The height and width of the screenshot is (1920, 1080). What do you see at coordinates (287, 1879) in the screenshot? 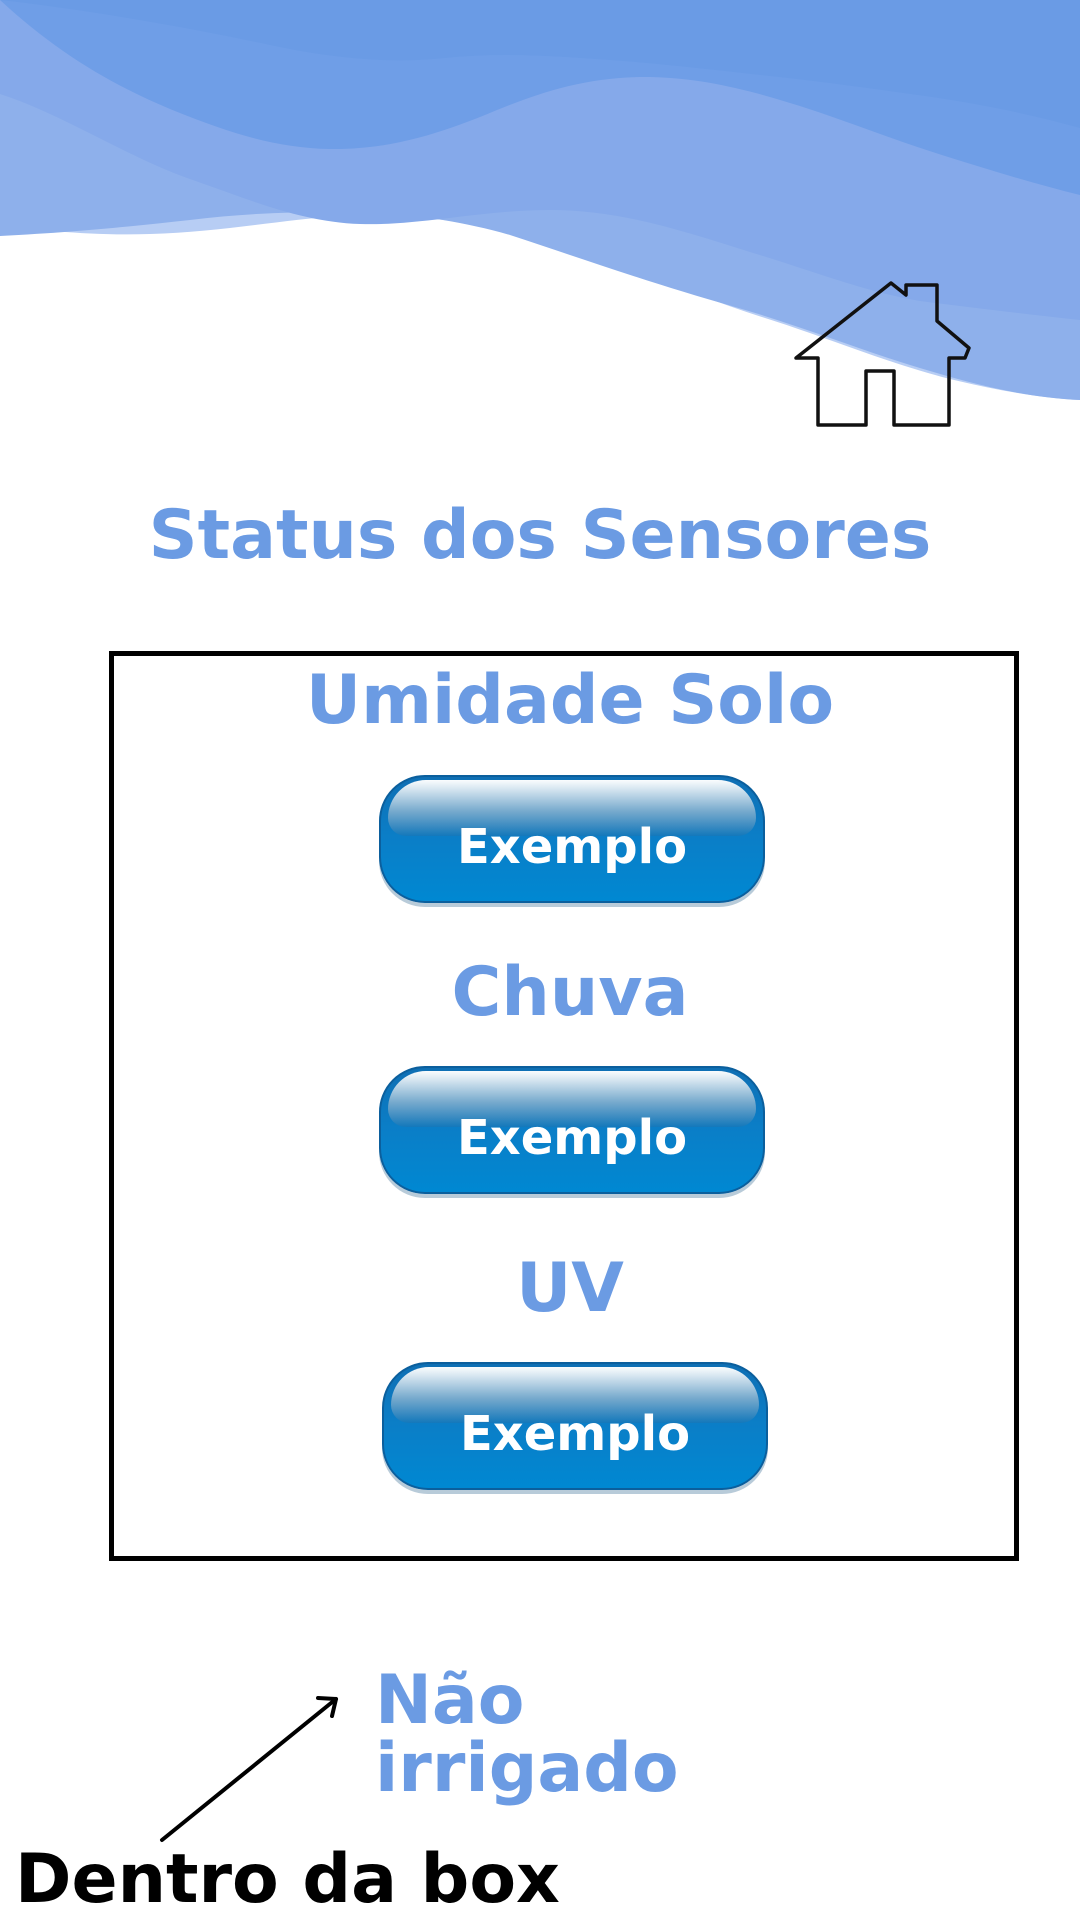
I see `annotation-note: Dentro da box` at bounding box center [287, 1879].